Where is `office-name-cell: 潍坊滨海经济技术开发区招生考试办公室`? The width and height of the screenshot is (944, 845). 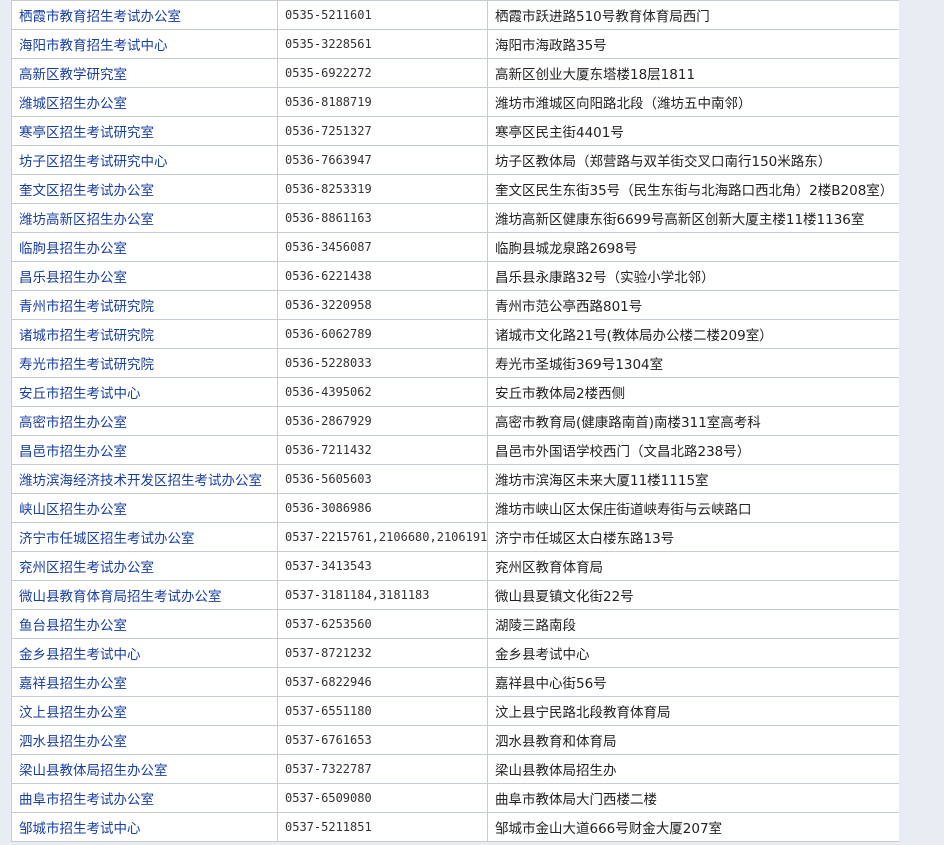
office-name-cell: 潍坊滨海经济技术开发区招生考试办公室 is located at coordinates (144, 479).